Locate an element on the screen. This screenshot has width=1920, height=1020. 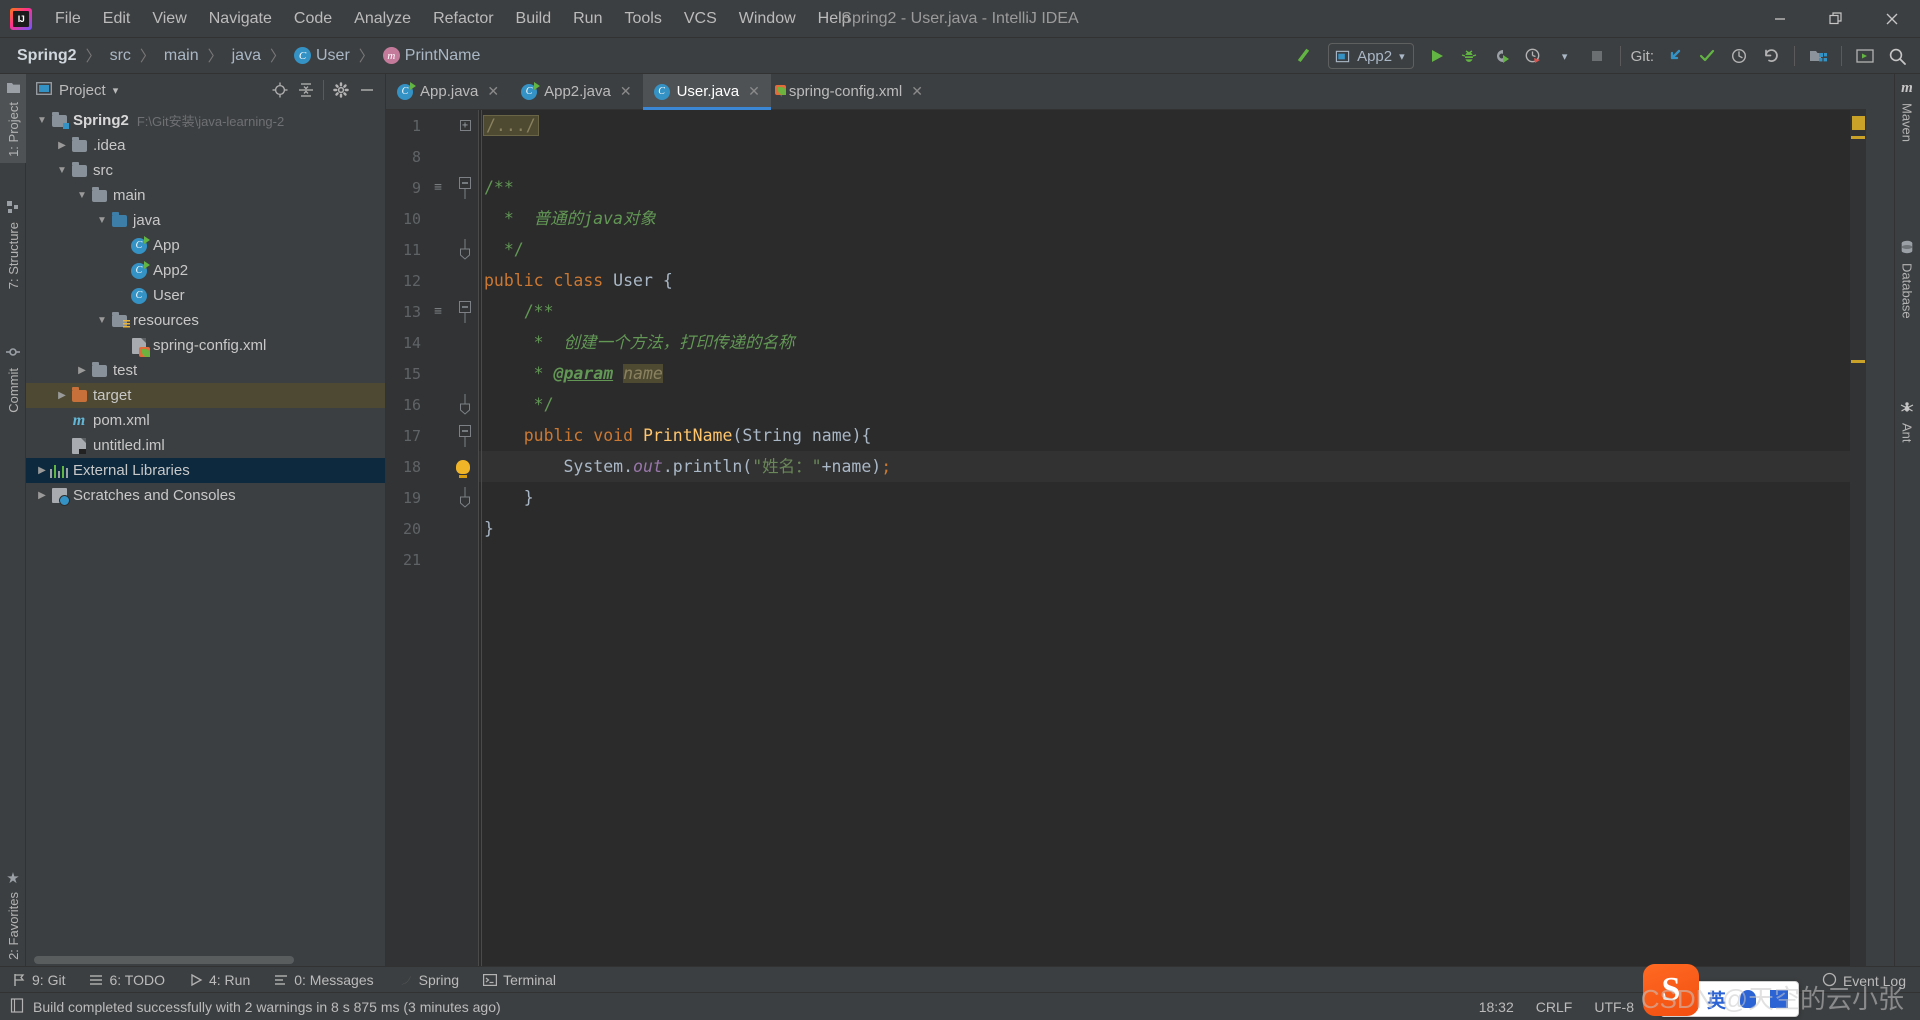
gutter-line: 21 is located at coordinates (432, 559).